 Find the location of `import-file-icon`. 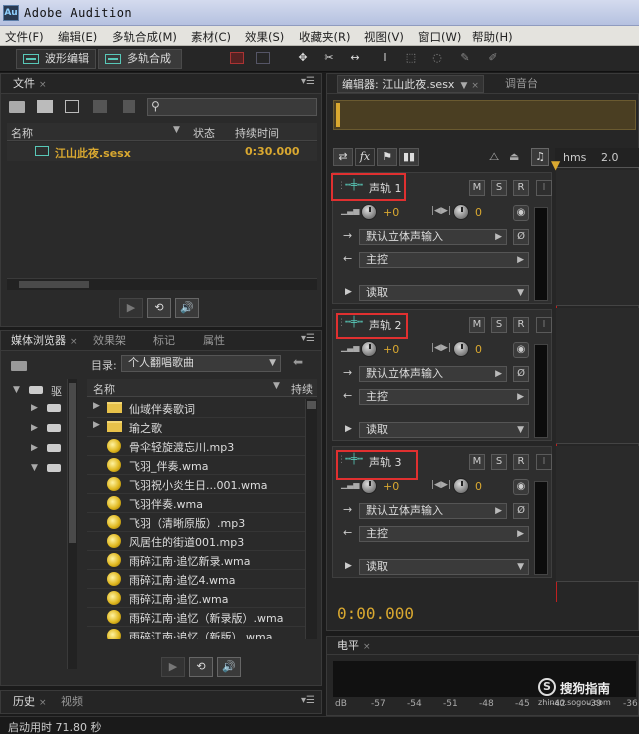

import-file-icon is located at coordinates (45, 106).